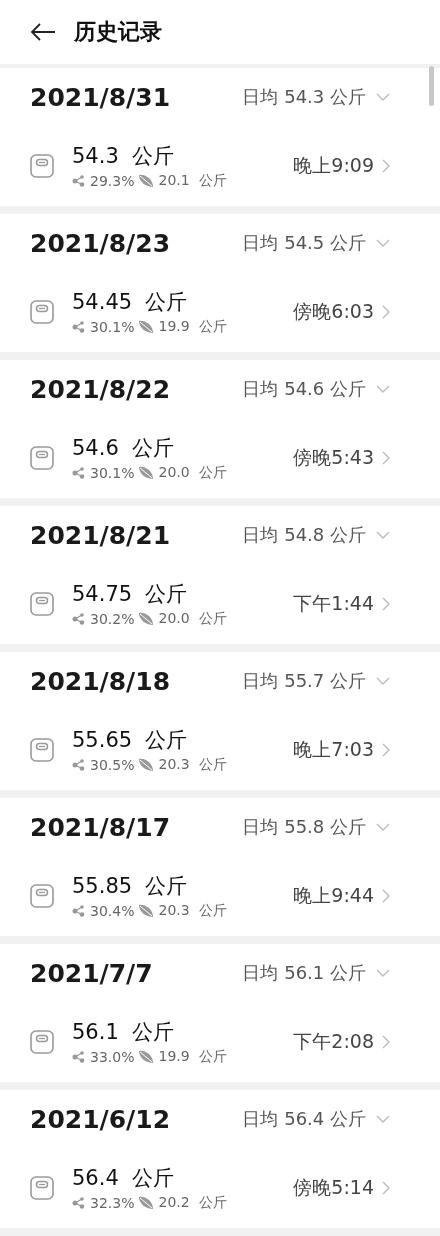 The width and height of the screenshot is (440, 1236). I want to click on record-time: 晚上7:03, so click(333, 750).